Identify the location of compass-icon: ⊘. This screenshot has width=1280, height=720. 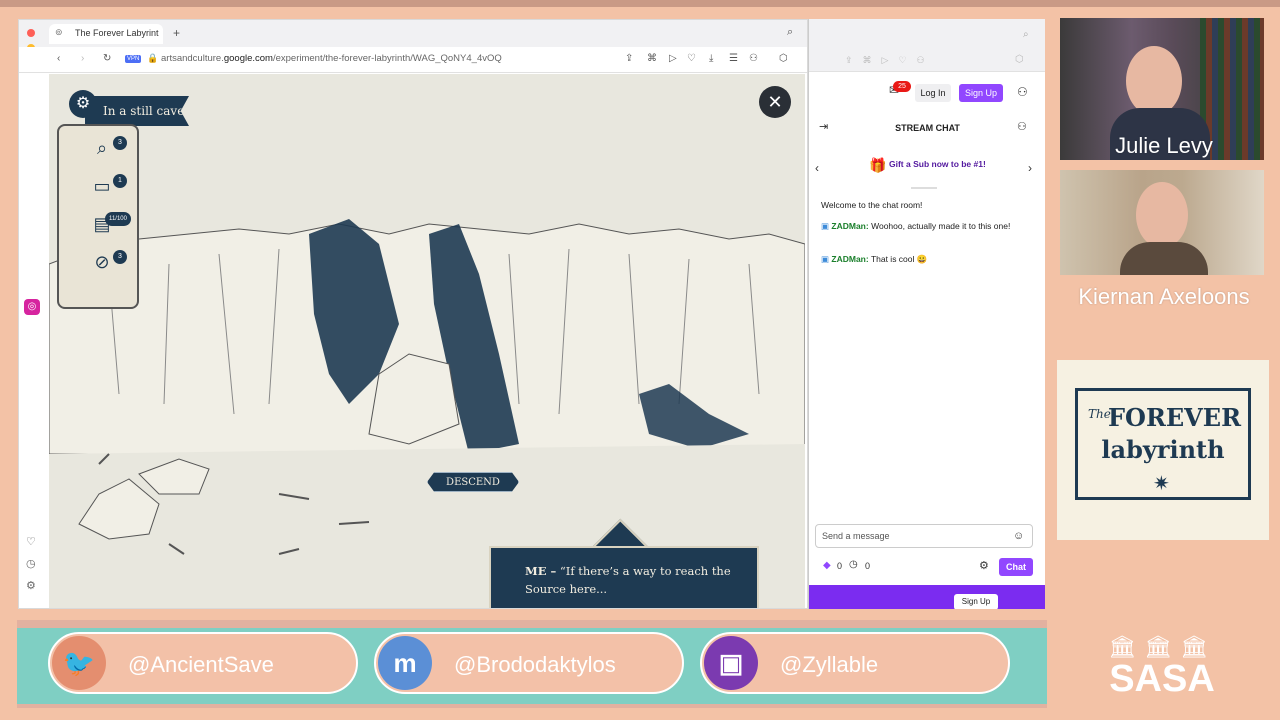
(102, 262).